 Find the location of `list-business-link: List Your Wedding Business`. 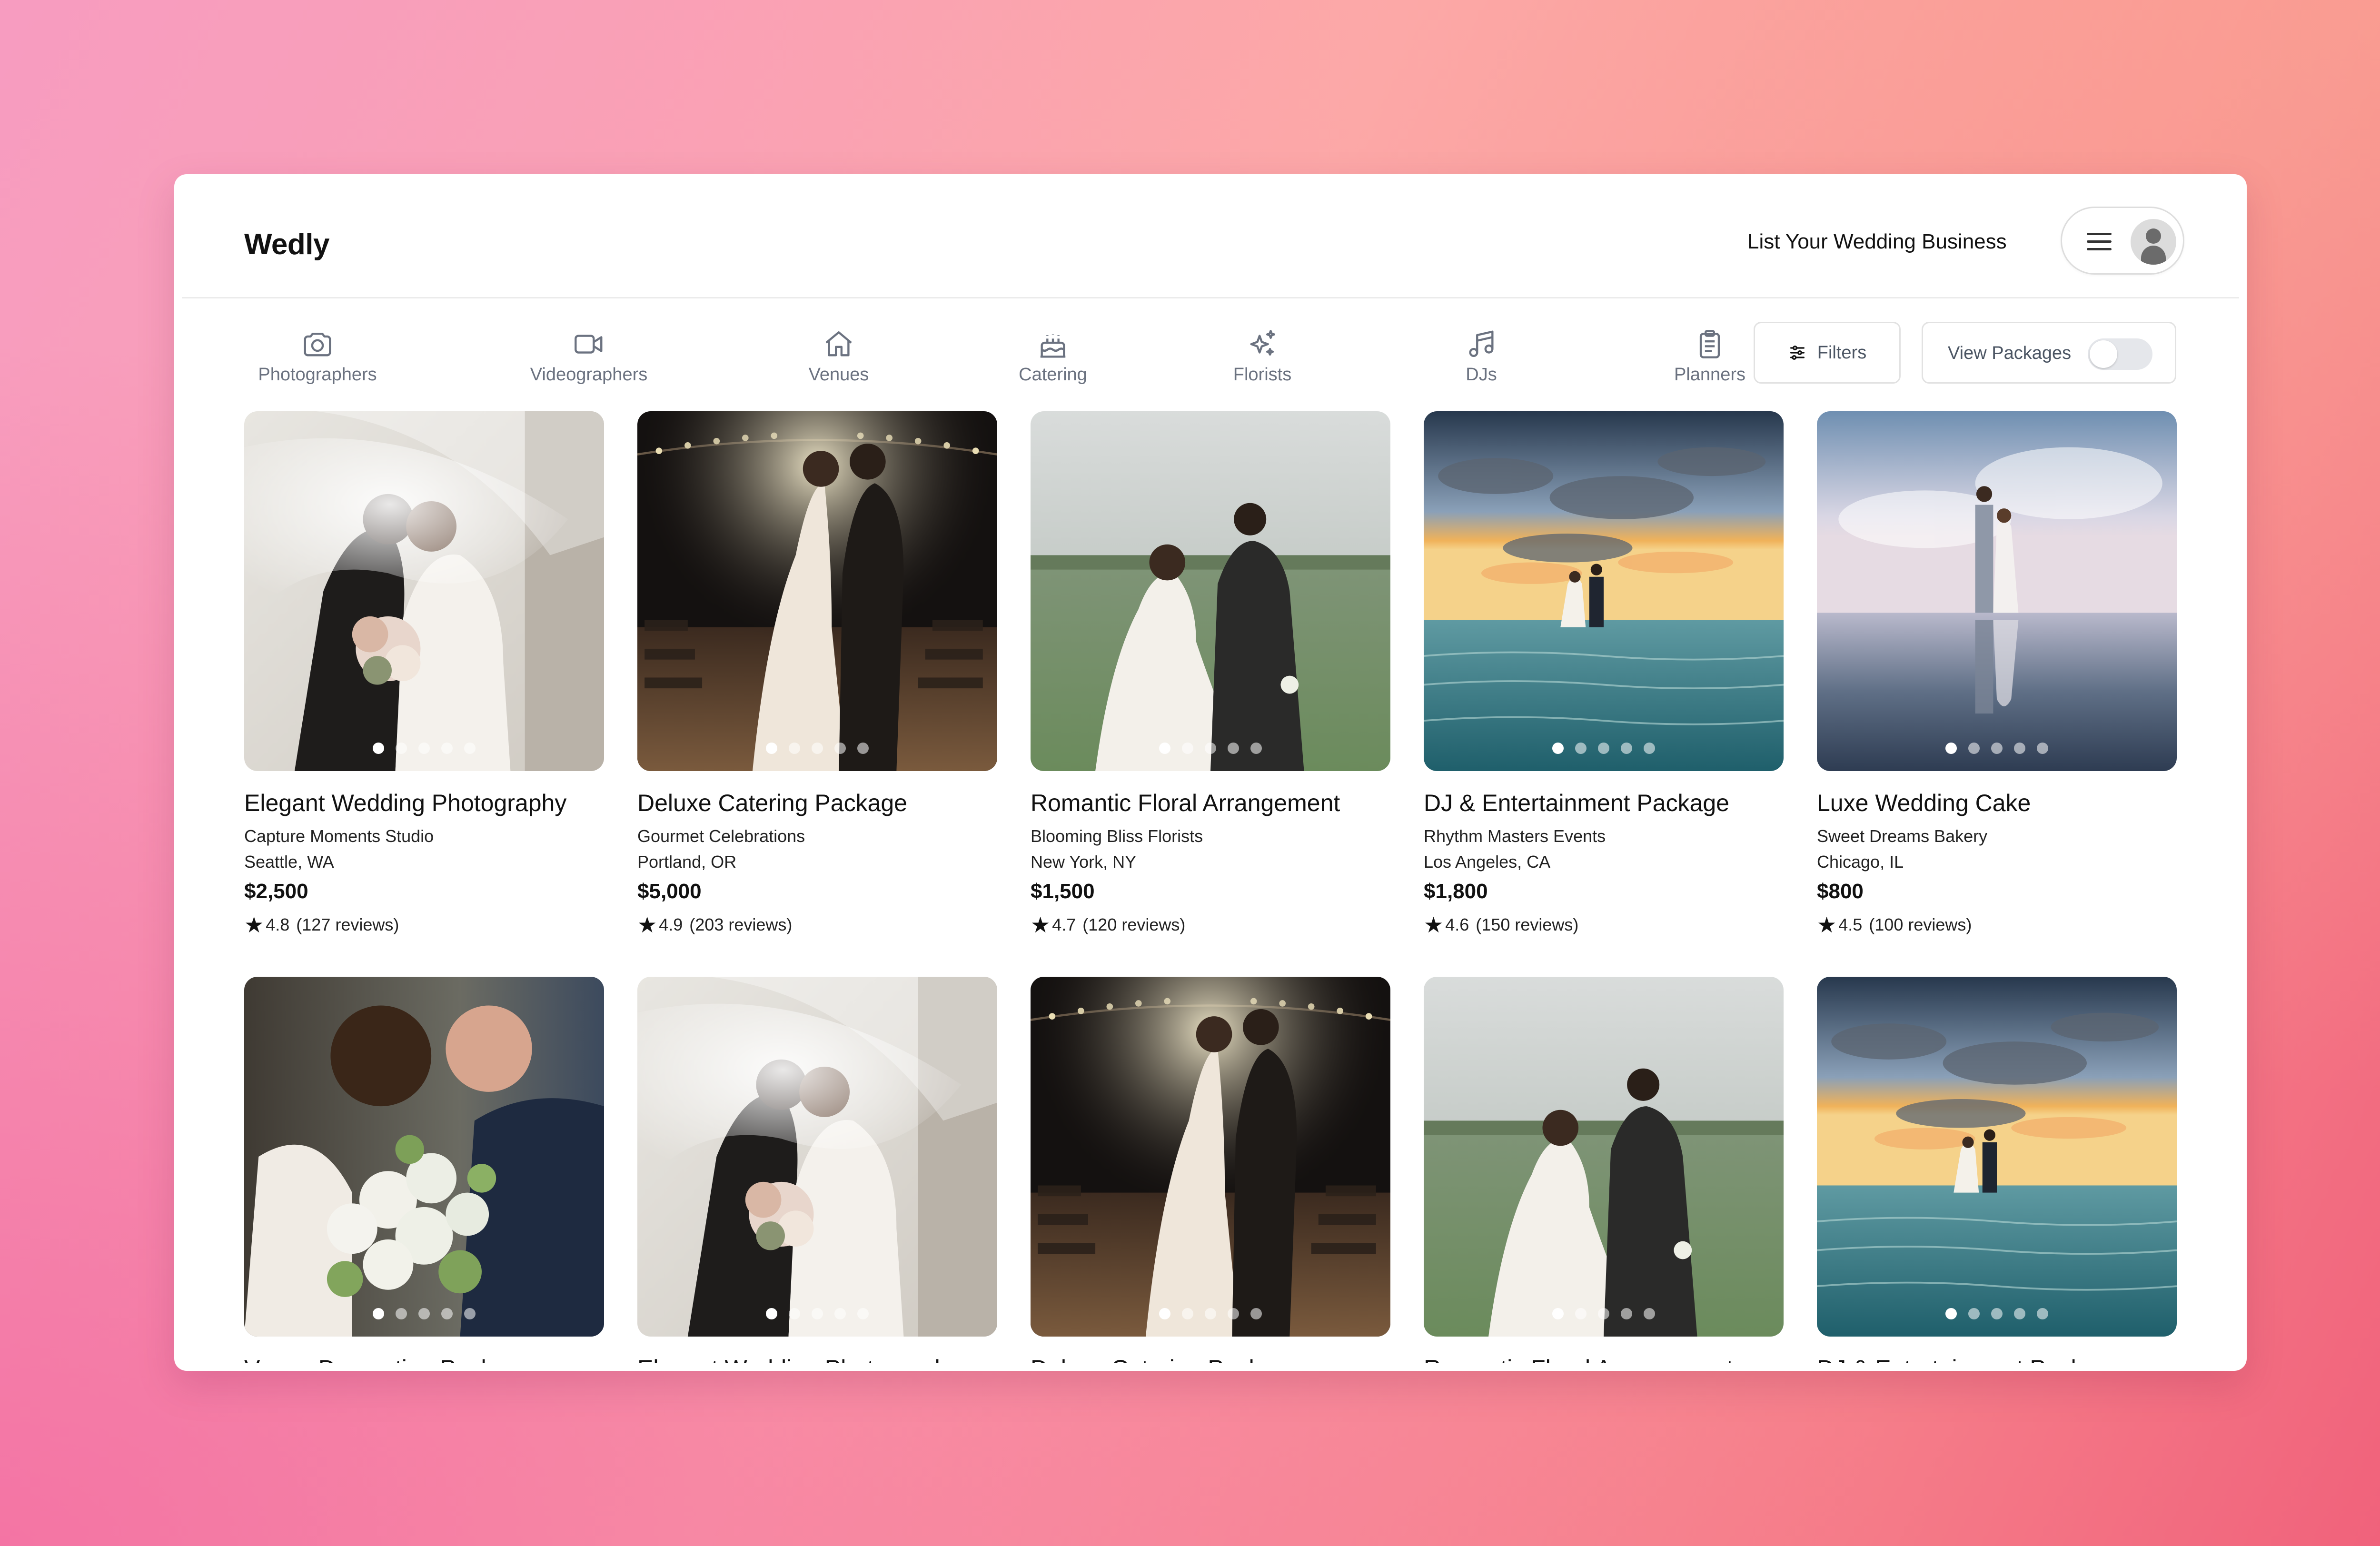

list-business-link: List Your Wedding Business is located at coordinates (1877, 242).